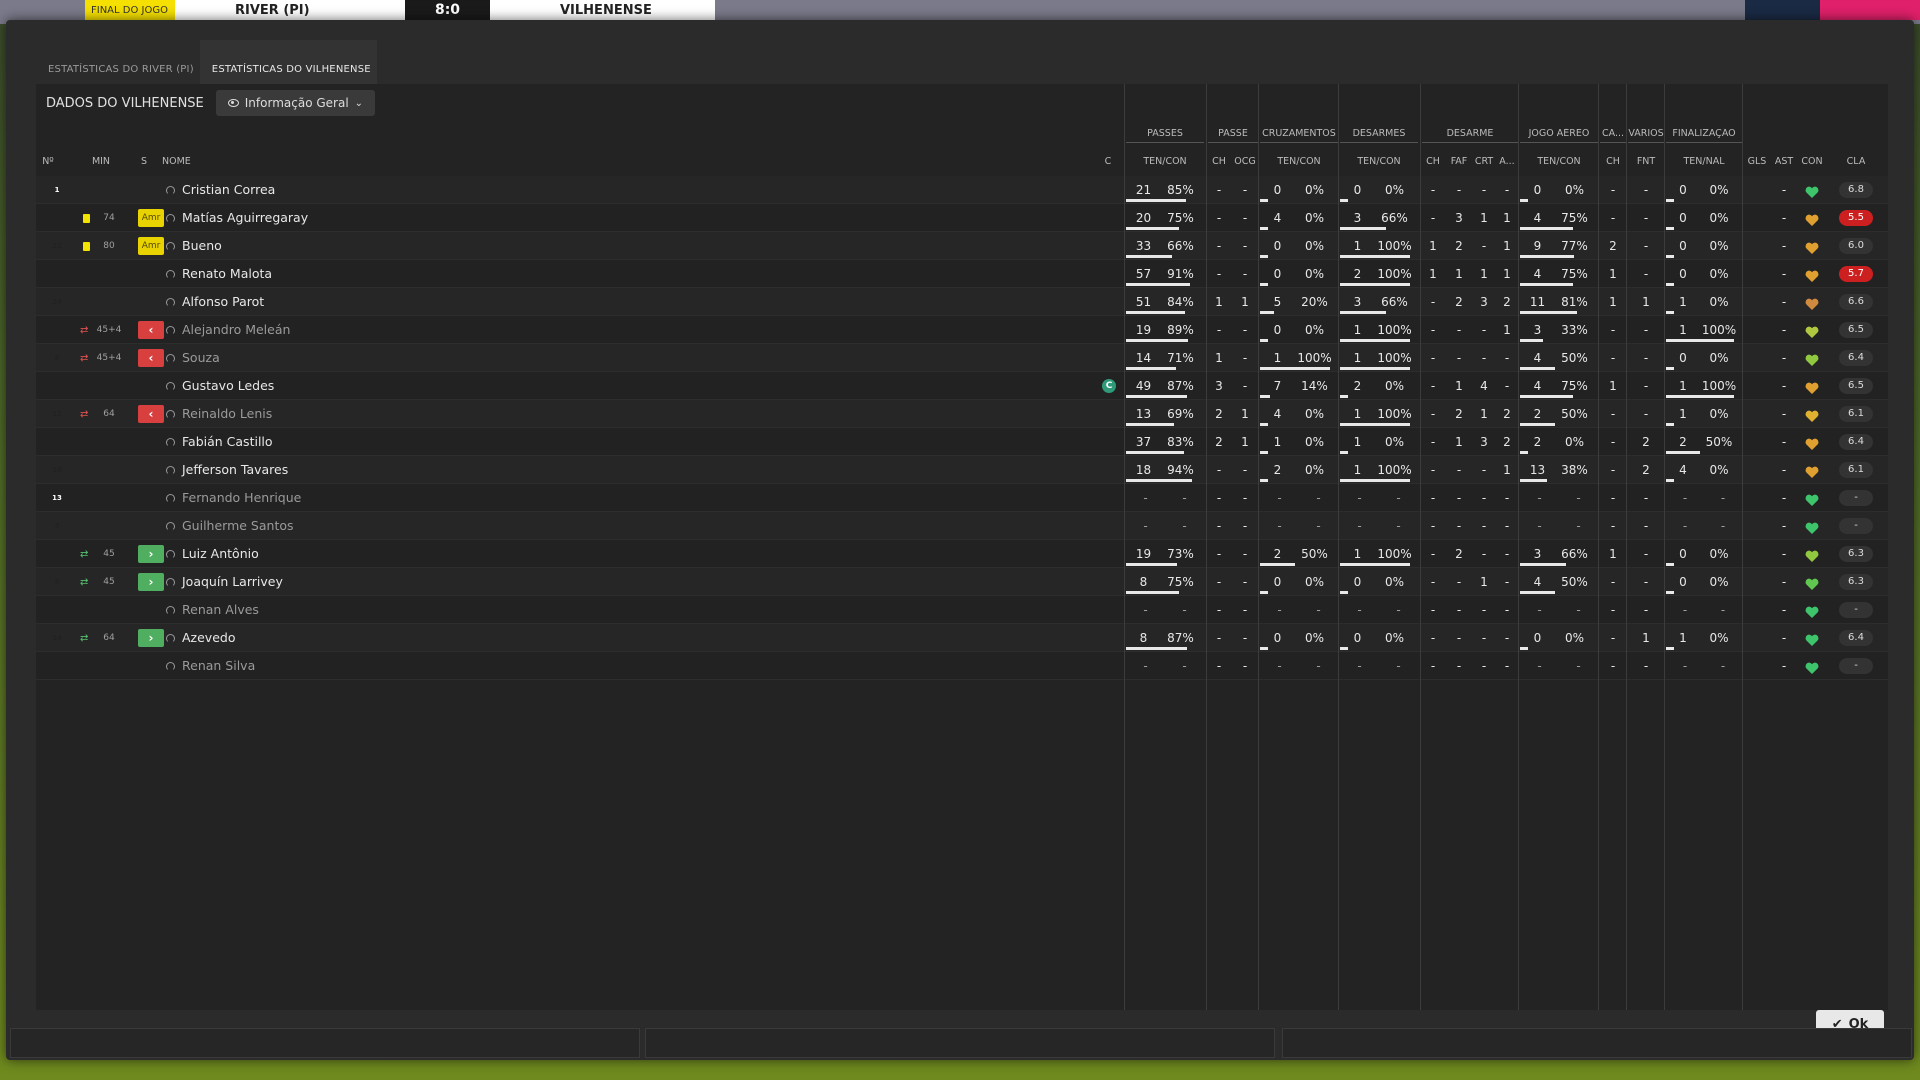  Describe the element at coordinates (382, 470) in the screenshot. I see `player-name: Jefferson Tavares` at that location.